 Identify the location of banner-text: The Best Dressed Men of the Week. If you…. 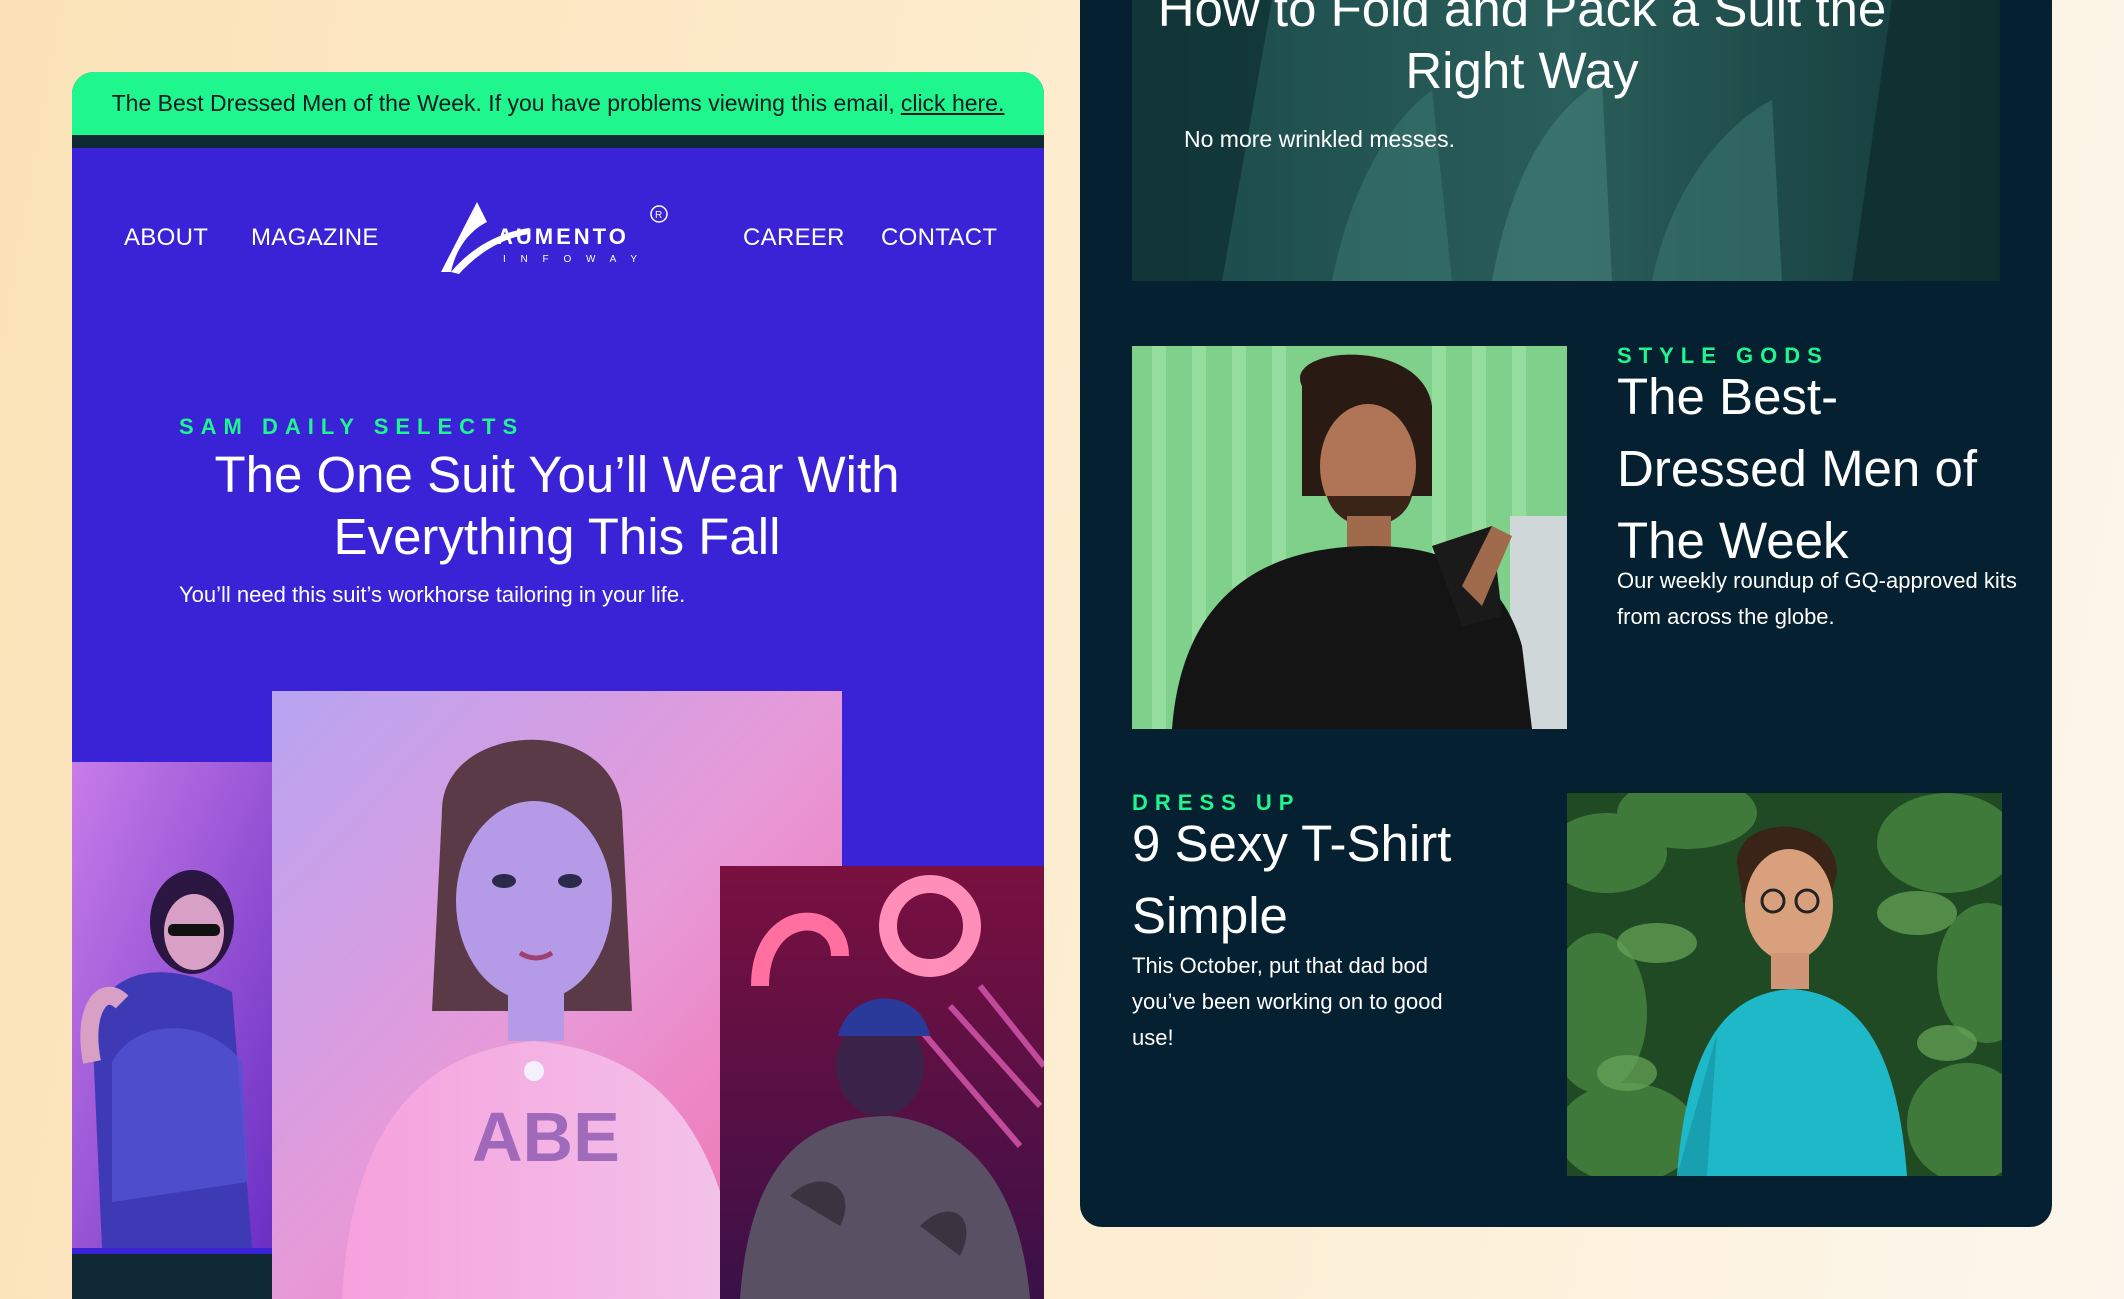
(503, 103).